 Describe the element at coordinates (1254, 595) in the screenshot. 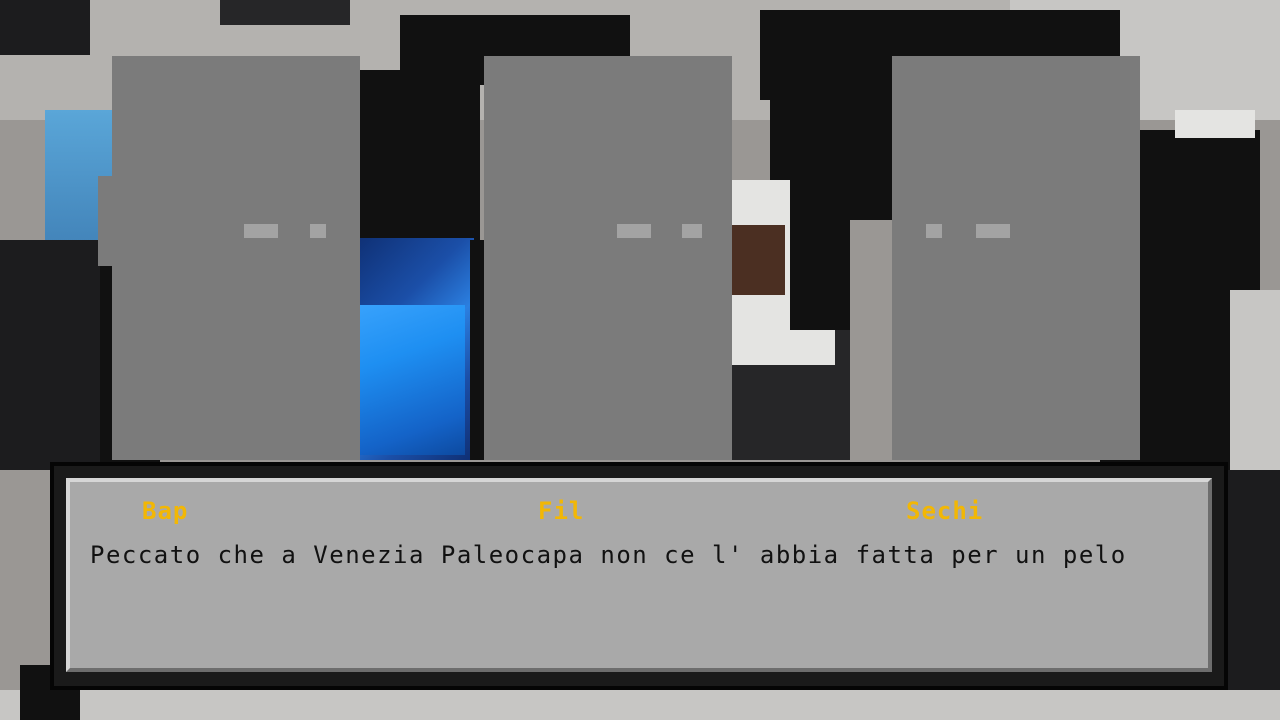

I see `background-floor-right` at that location.